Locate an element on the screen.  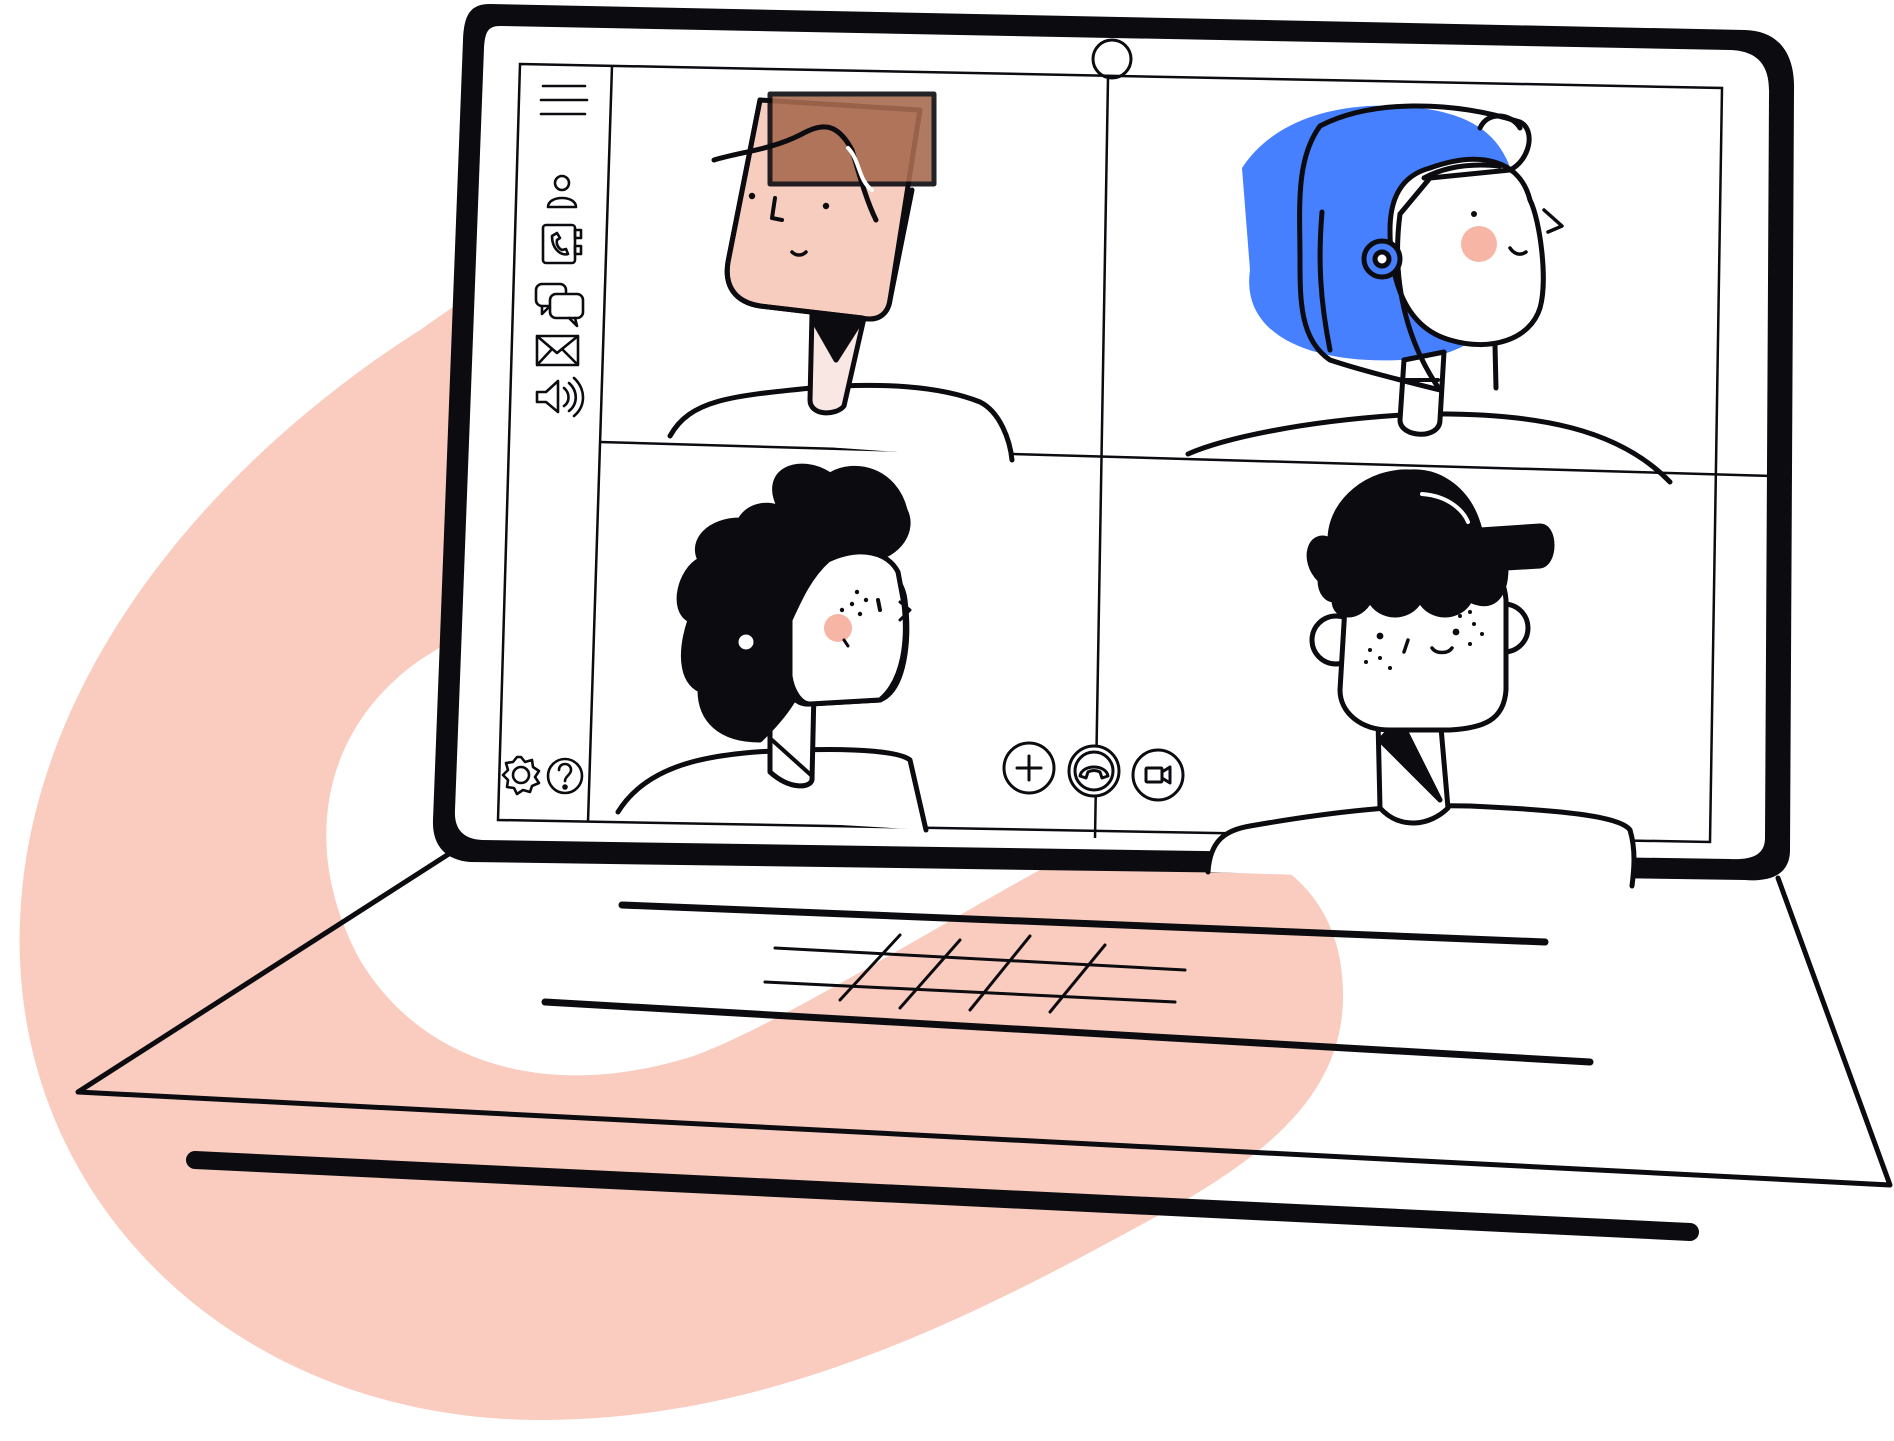
call-controls is located at coordinates (1093, 771).